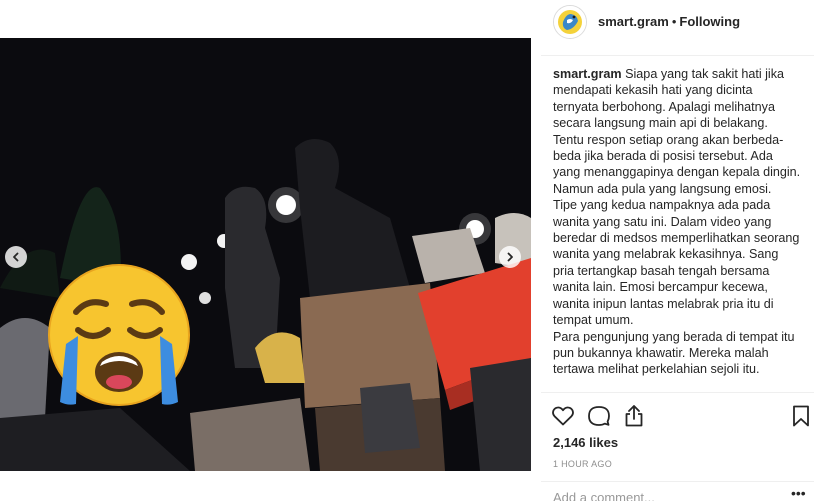 The image size is (814, 501). I want to click on username-link: smart.gram, so click(633, 21).